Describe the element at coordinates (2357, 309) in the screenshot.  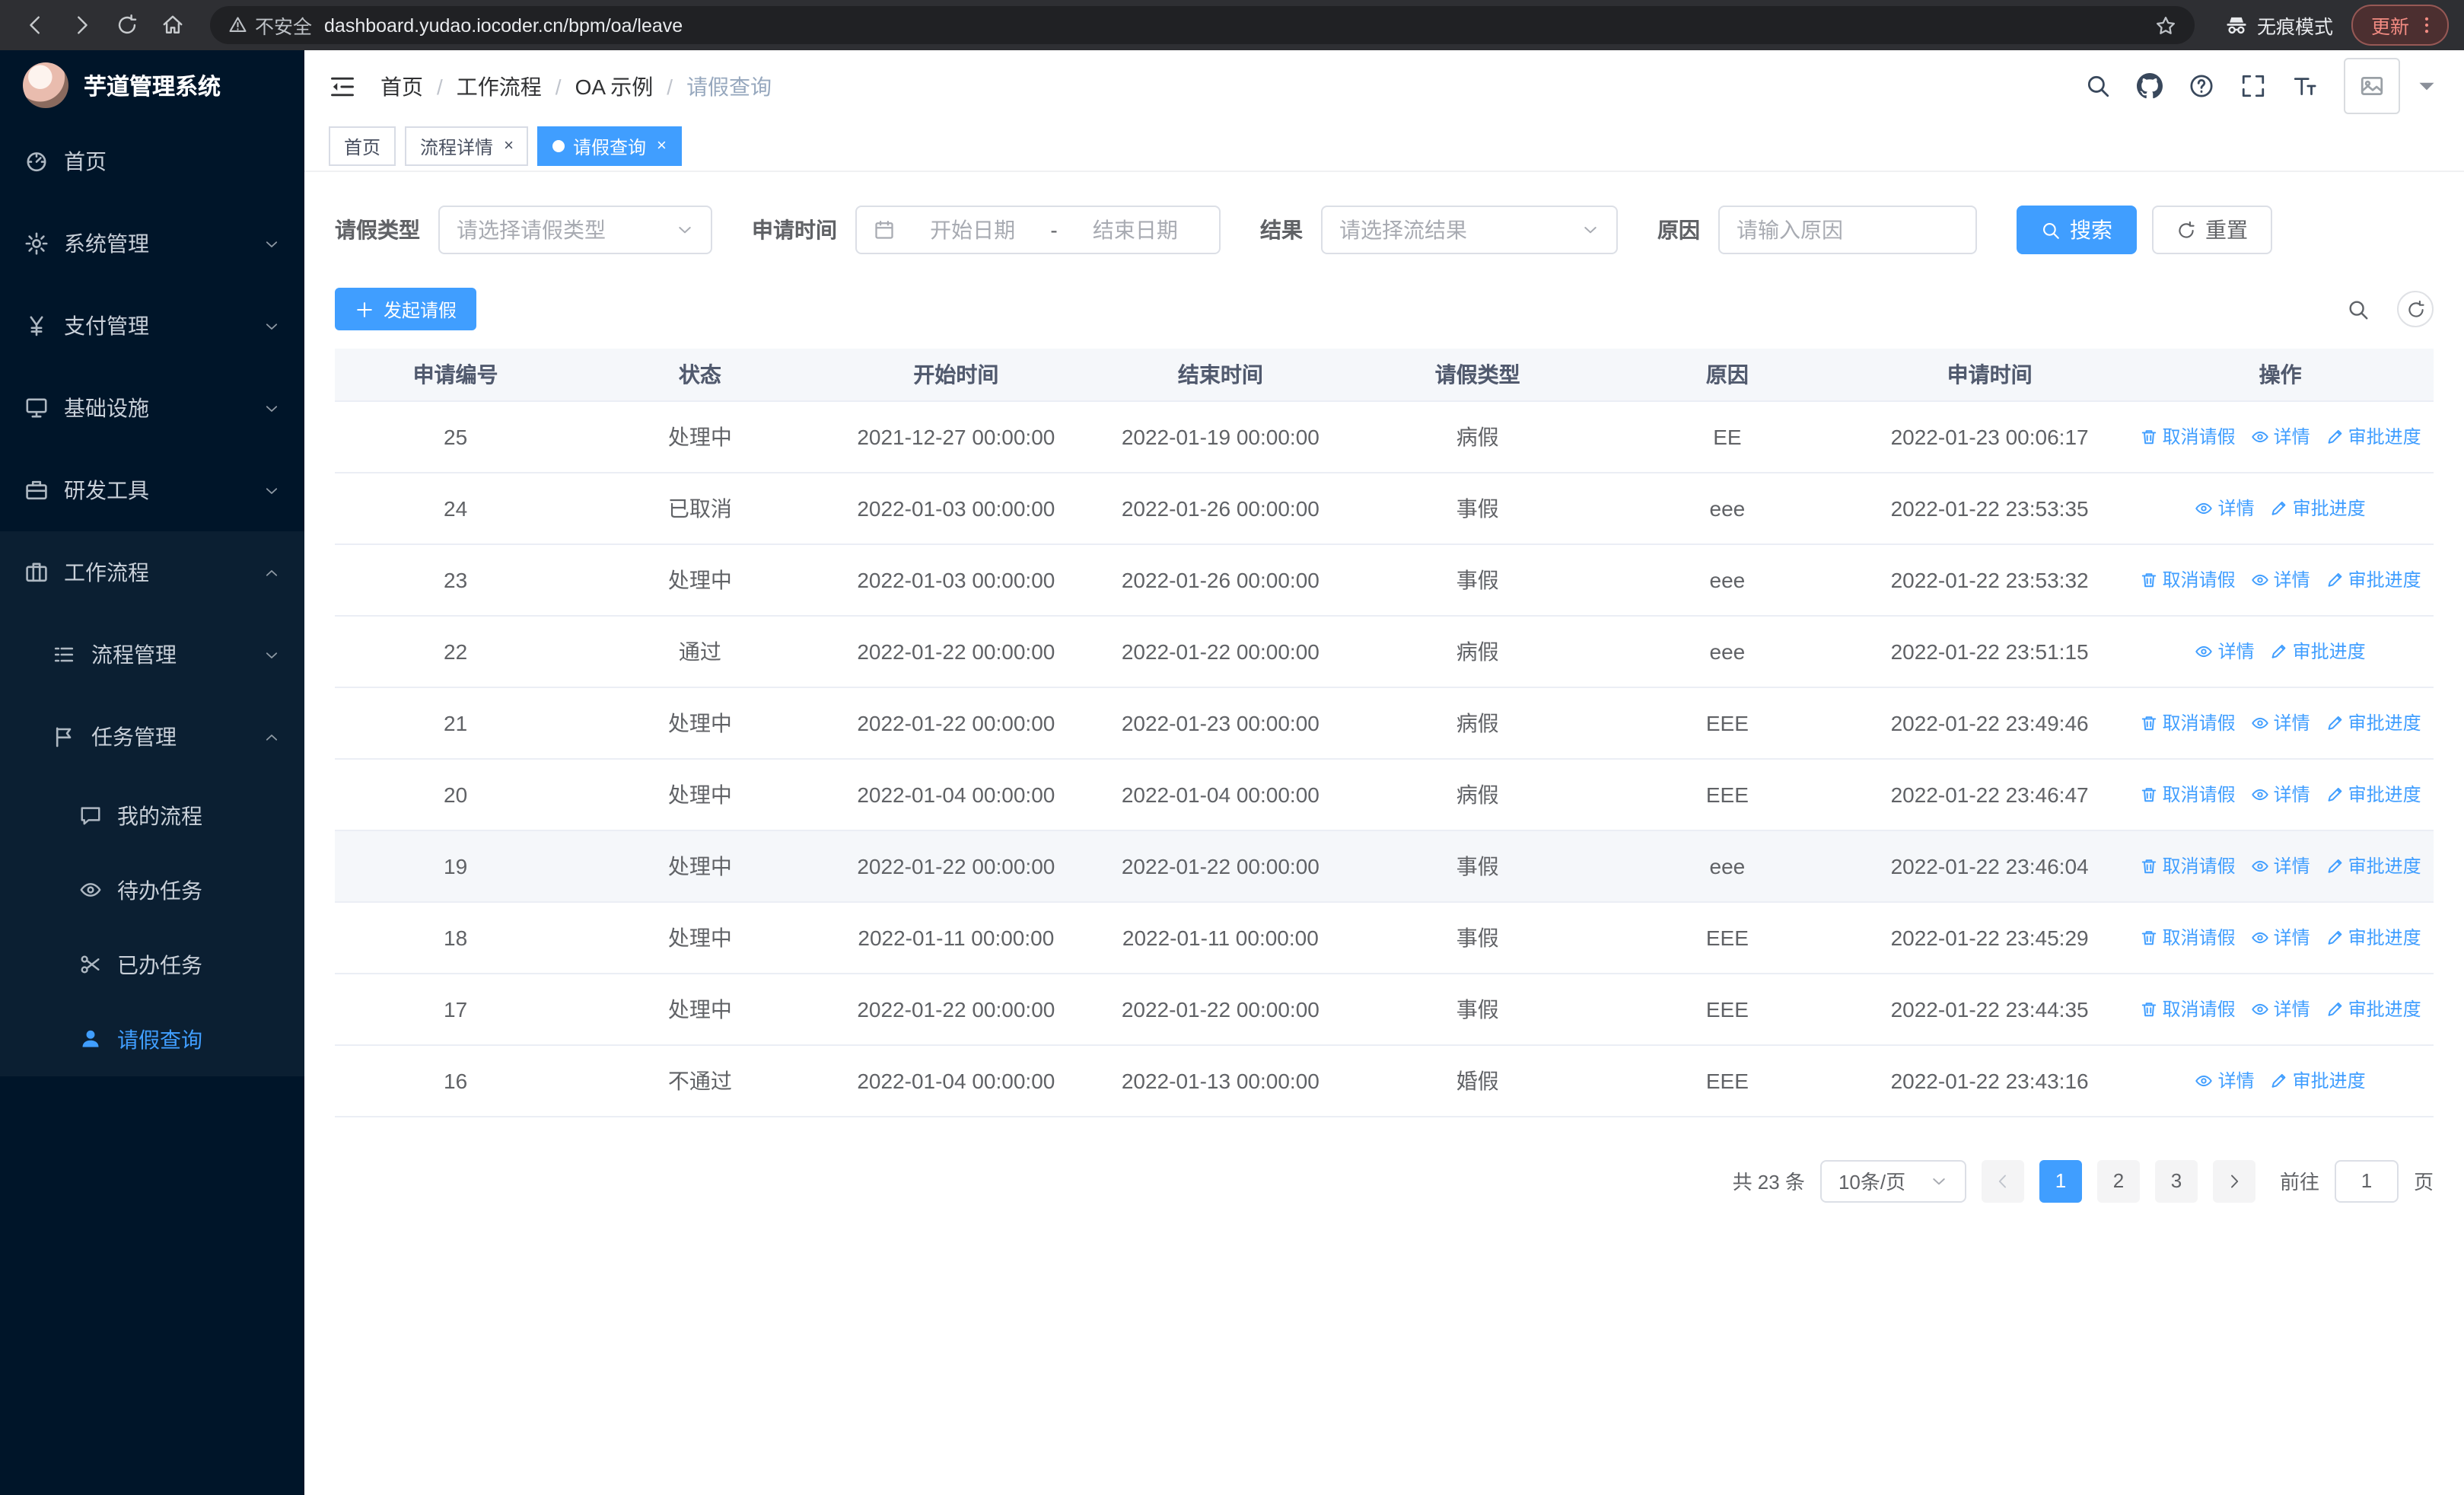
I see `toggle-search-icon` at that location.